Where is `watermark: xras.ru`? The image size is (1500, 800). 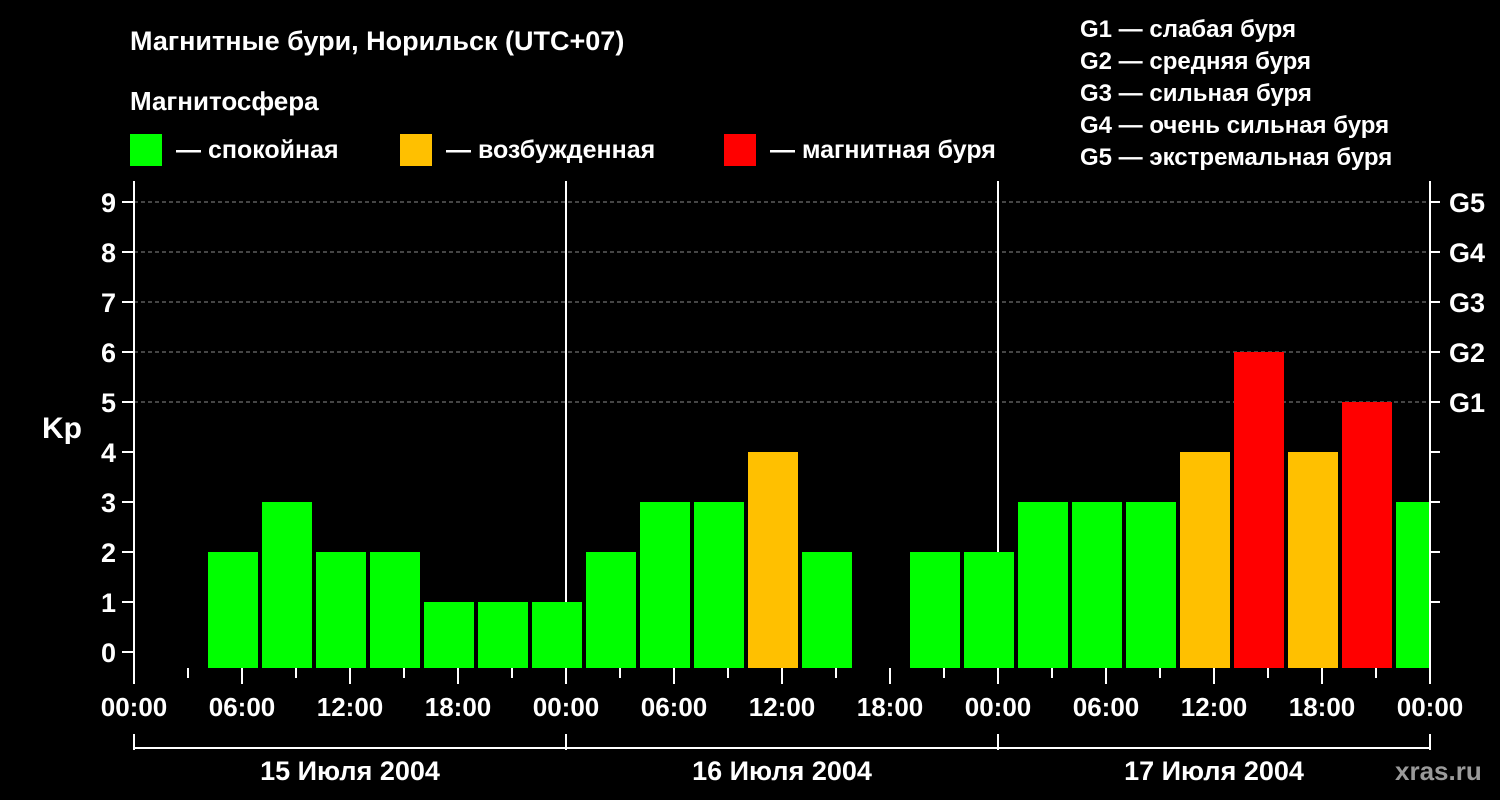
watermark: xras.ru is located at coordinates (1438, 771).